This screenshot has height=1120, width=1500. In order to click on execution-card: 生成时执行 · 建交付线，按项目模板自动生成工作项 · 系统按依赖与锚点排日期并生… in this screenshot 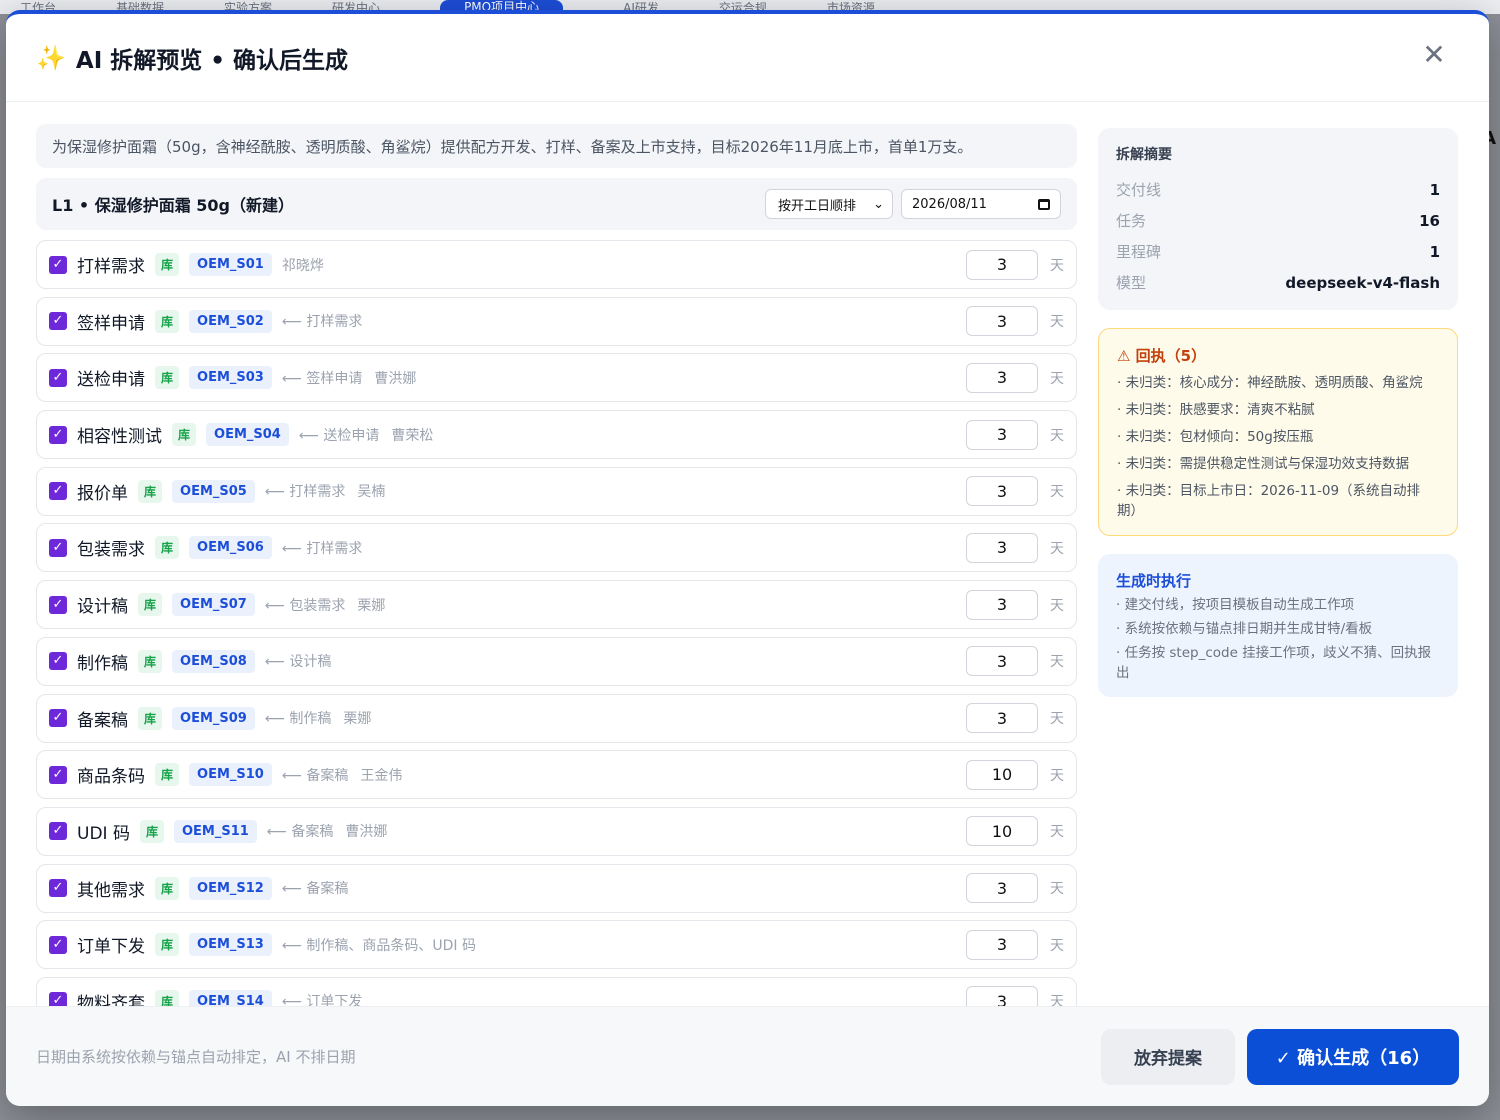, I will do `click(1278, 625)`.